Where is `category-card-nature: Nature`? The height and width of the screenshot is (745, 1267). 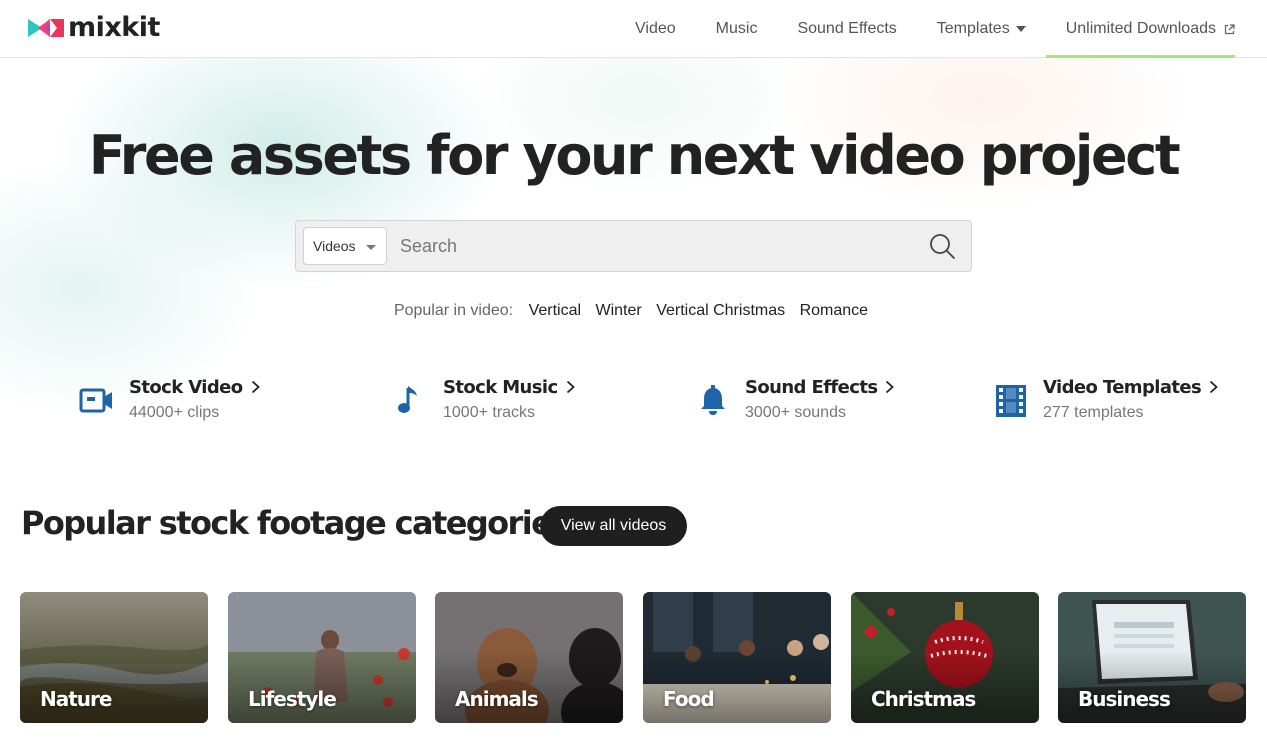 category-card-nature: Nature is located at coordinates (114, 657).